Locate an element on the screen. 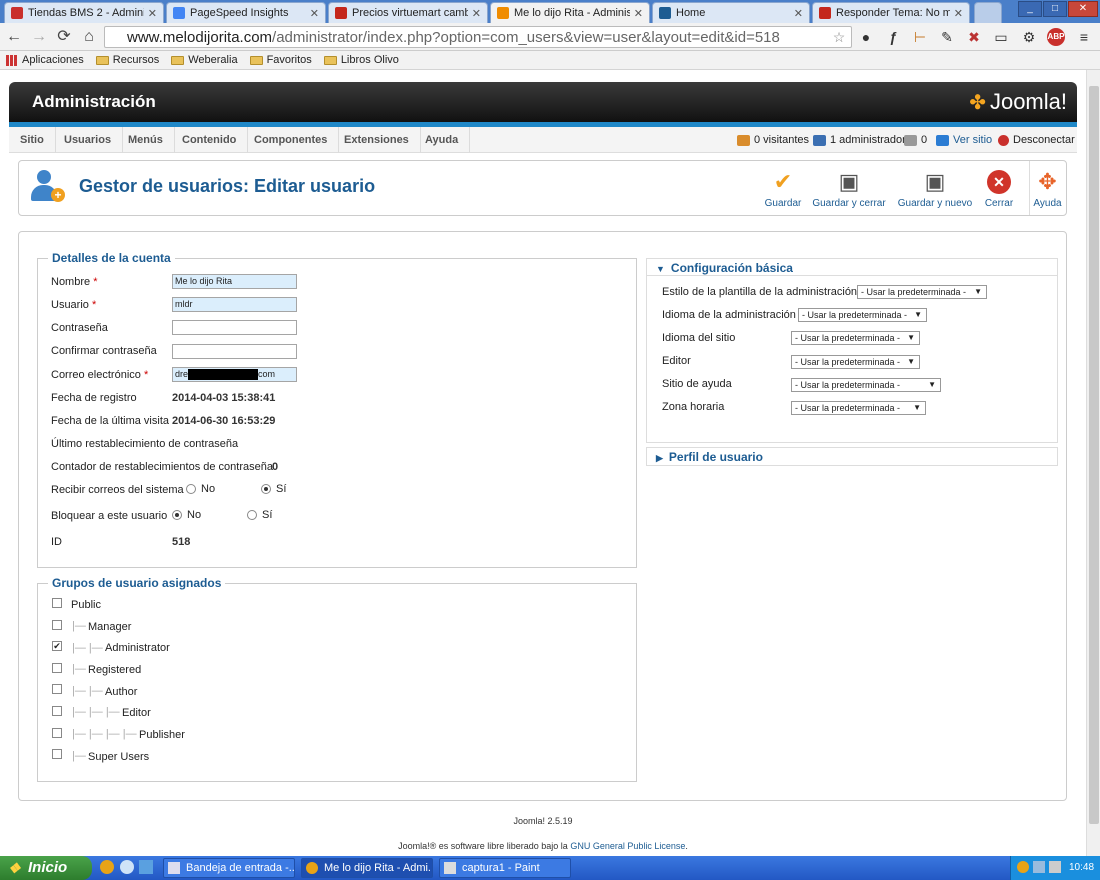  bookmark-folder: Libros Olivo is located at coordinates (361, 60).